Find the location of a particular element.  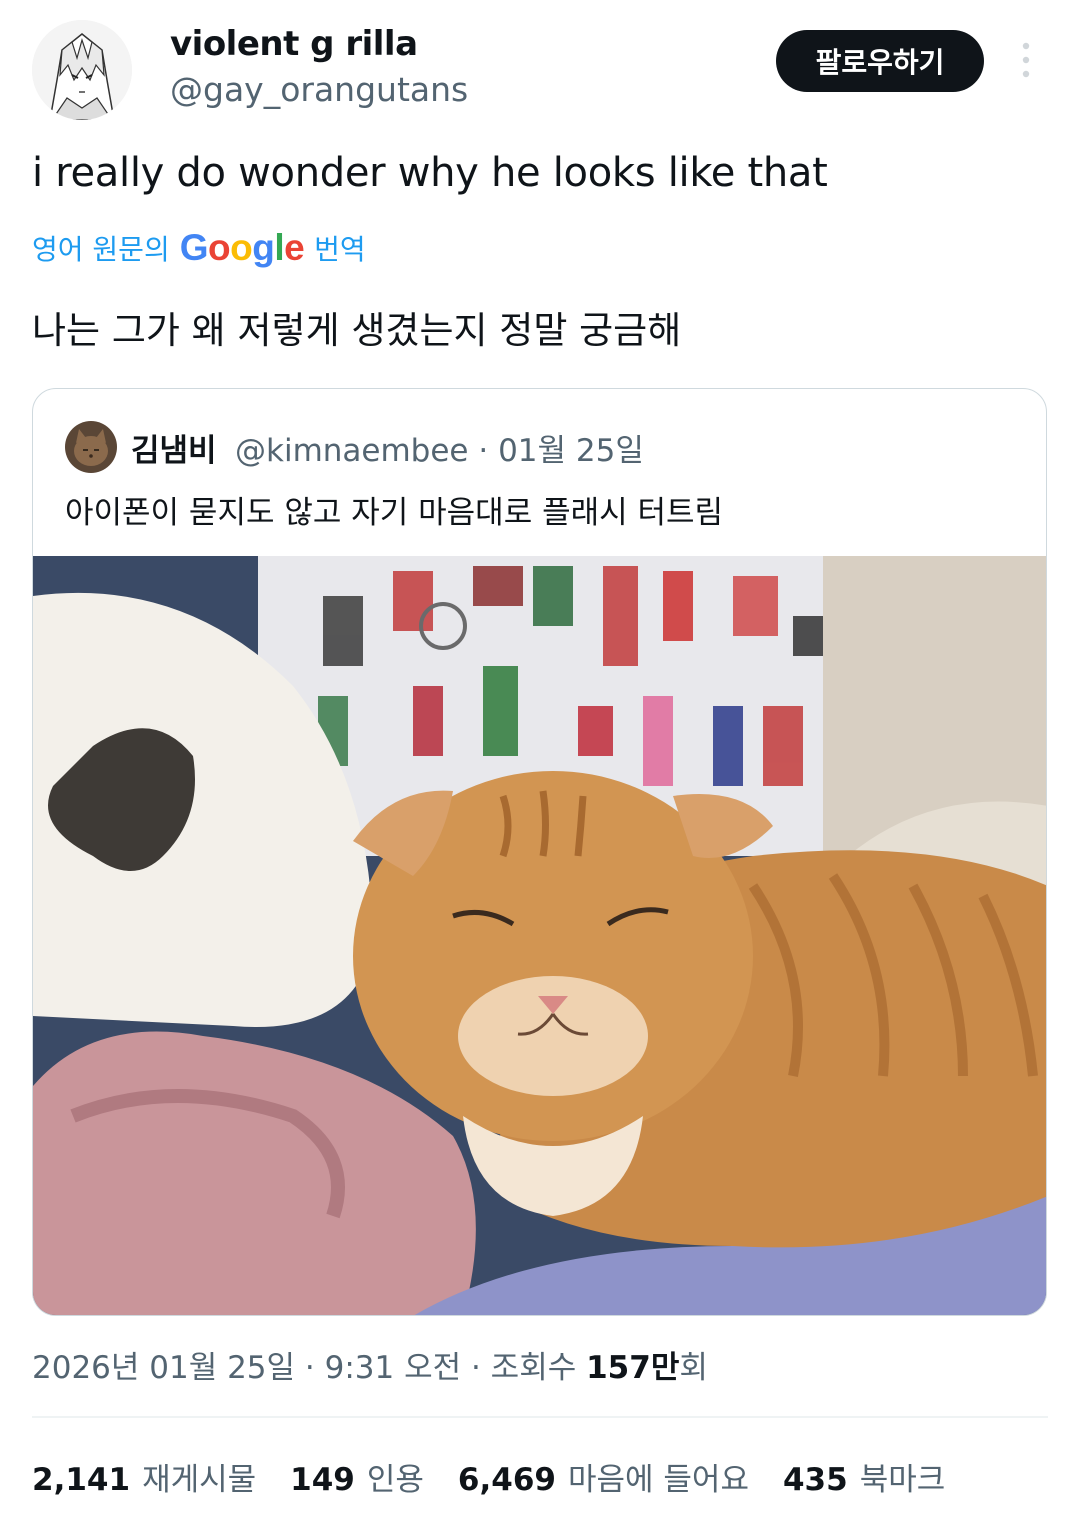

author-avatar is located at coordinates (82, 70).